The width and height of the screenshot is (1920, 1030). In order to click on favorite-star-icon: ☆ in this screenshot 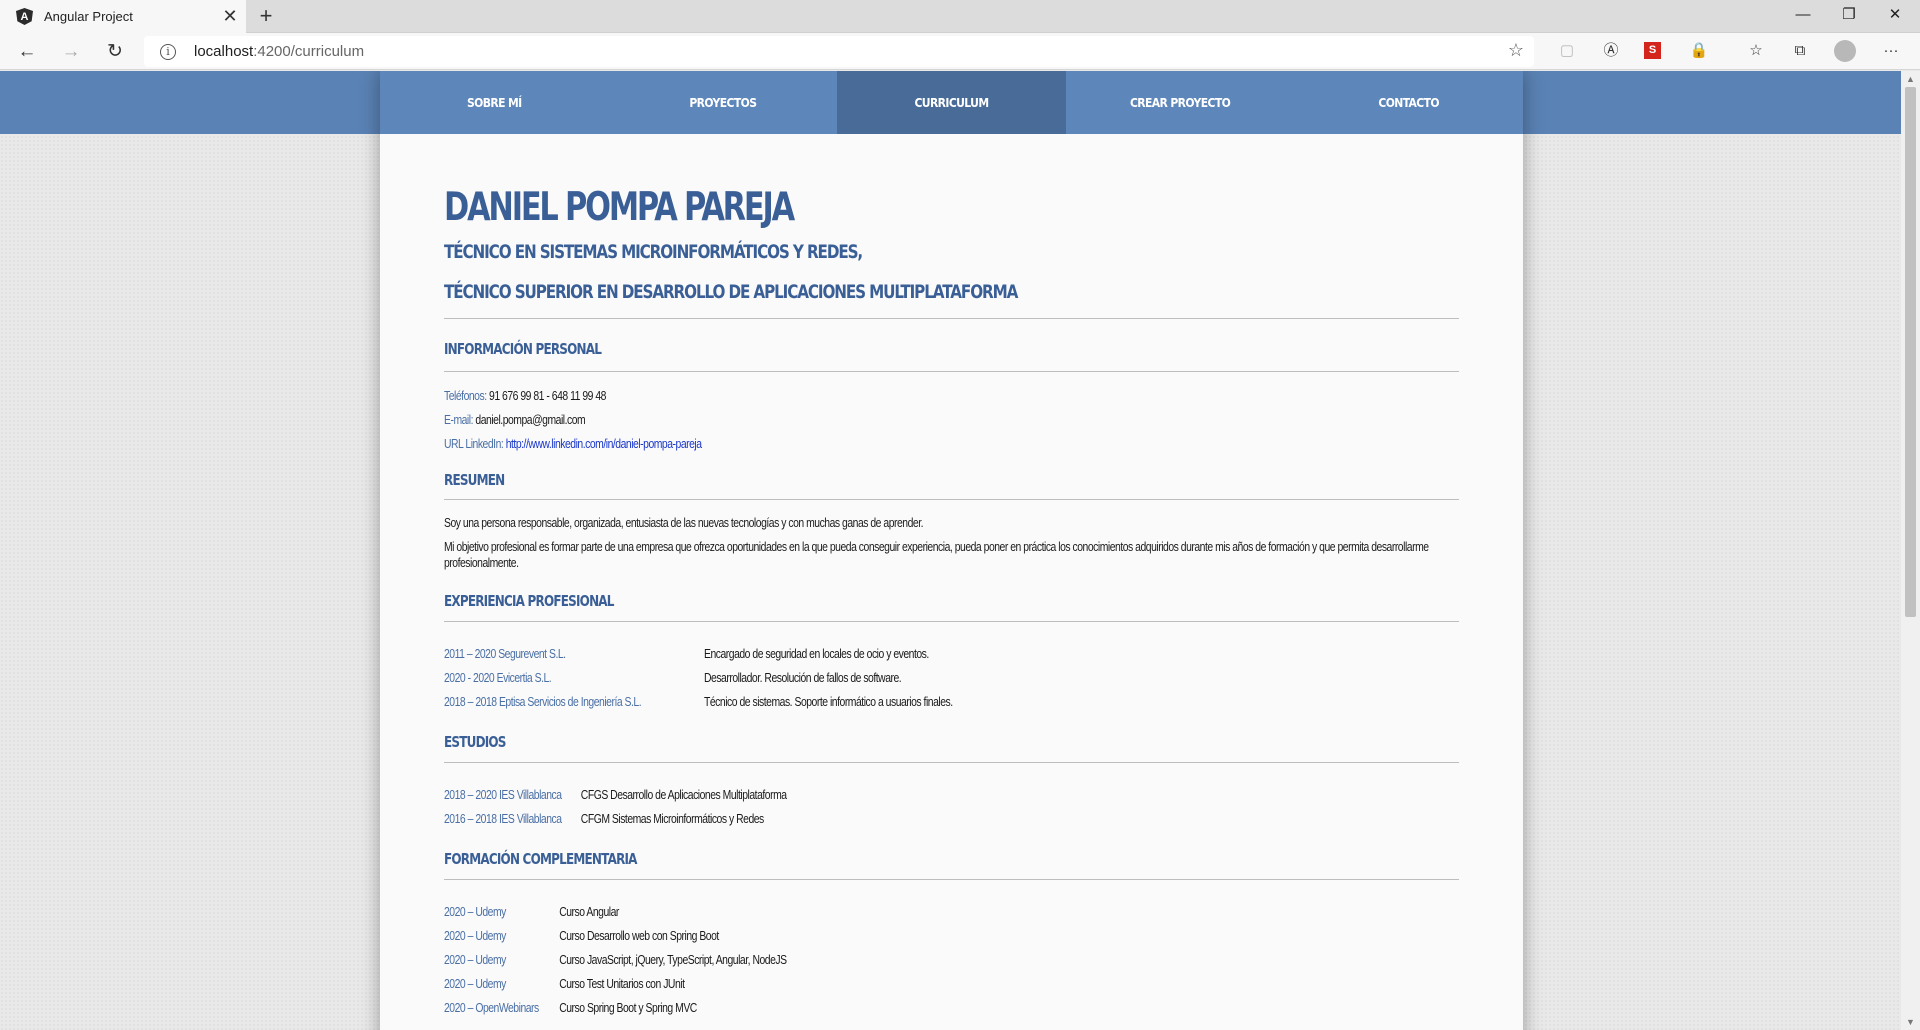, I will do `click(1516, 50)`.